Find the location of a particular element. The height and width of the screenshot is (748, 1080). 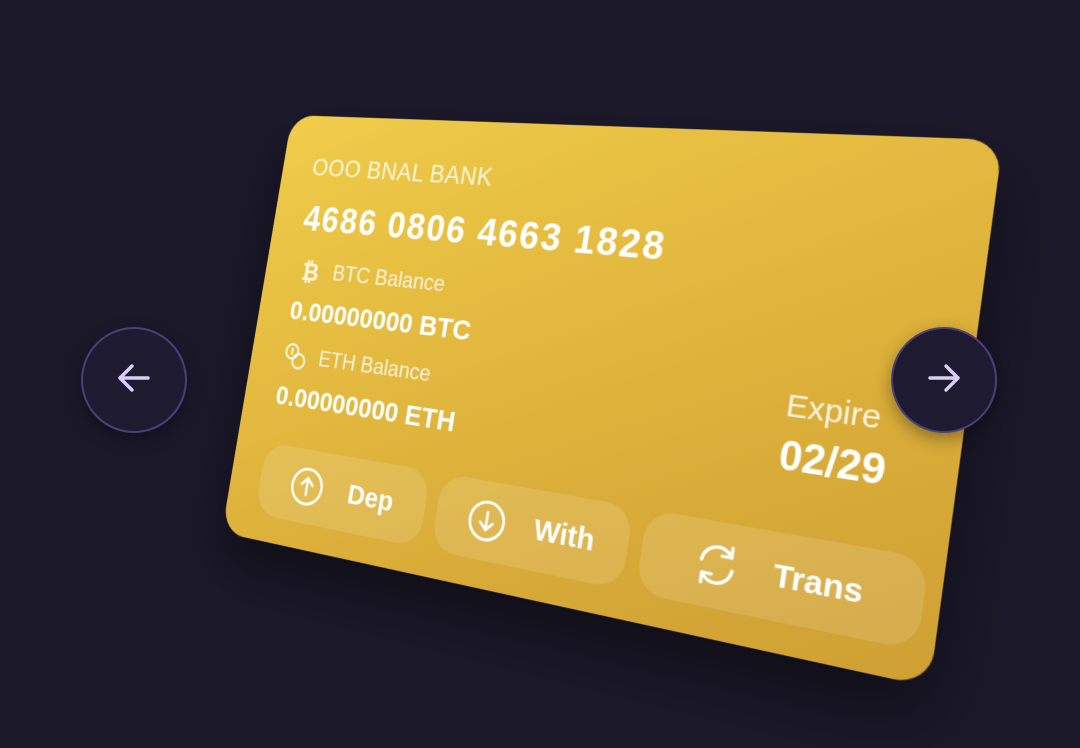

arrow-left-icon is located at coordinates (134, 380).